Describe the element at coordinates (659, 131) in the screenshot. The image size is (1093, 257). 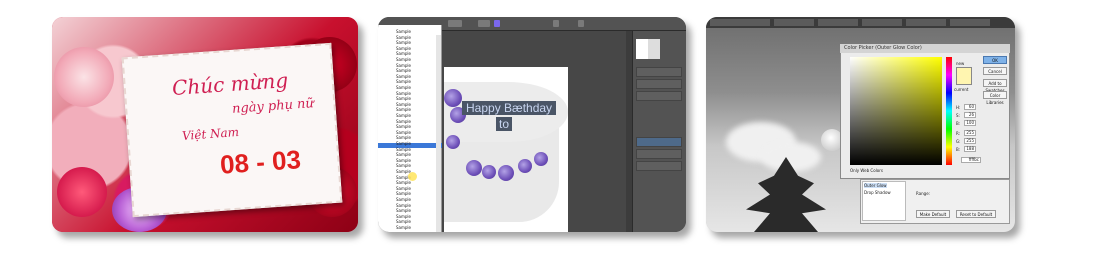
I see `right-panel` at that location.